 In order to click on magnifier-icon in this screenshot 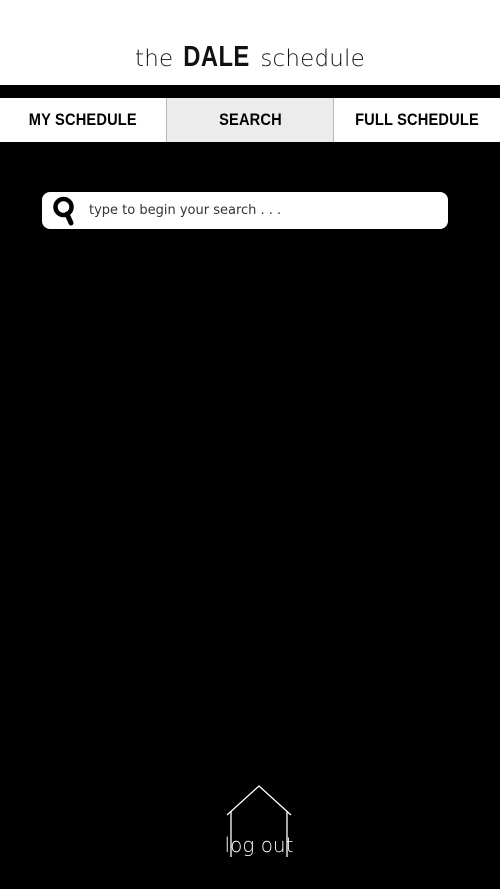, I will do `click(65, 211)`.